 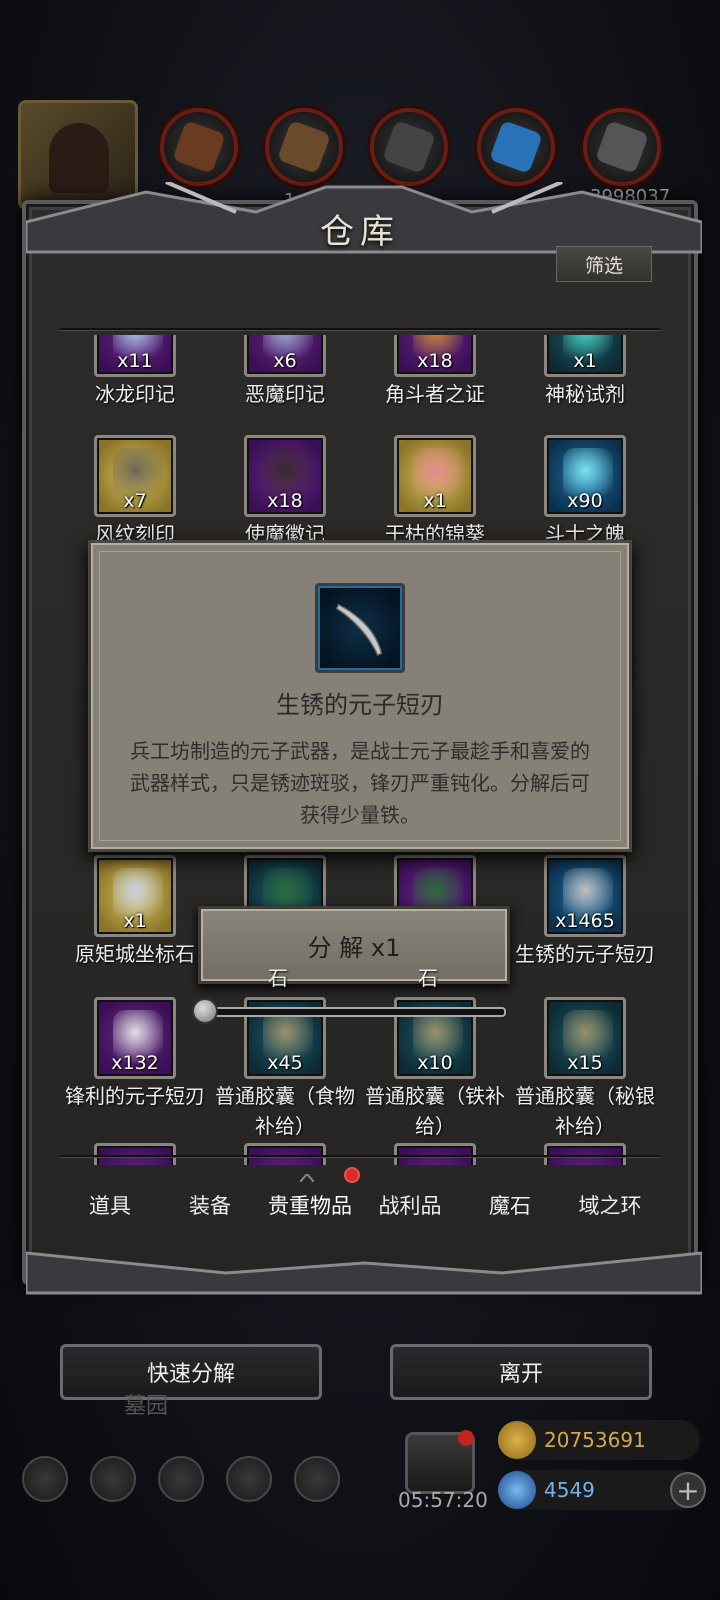 What do you see at coordinates (135, 361) in the screenshot?
I see `item-count: x11` at bounding box center [135, 361].